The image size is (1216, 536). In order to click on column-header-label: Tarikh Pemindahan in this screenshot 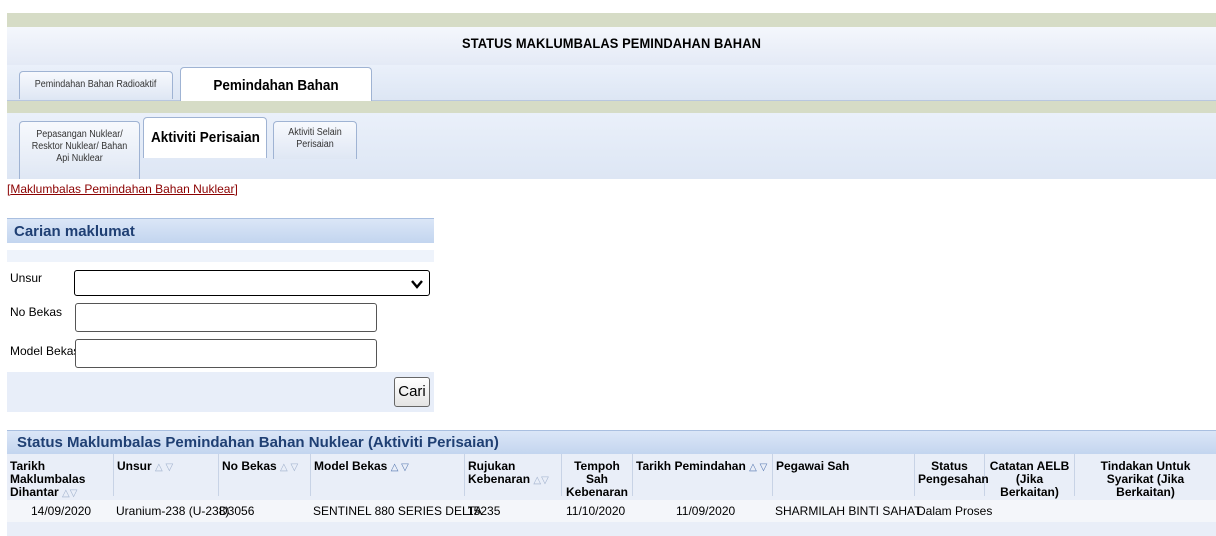, I will do `click(691, 466)`.